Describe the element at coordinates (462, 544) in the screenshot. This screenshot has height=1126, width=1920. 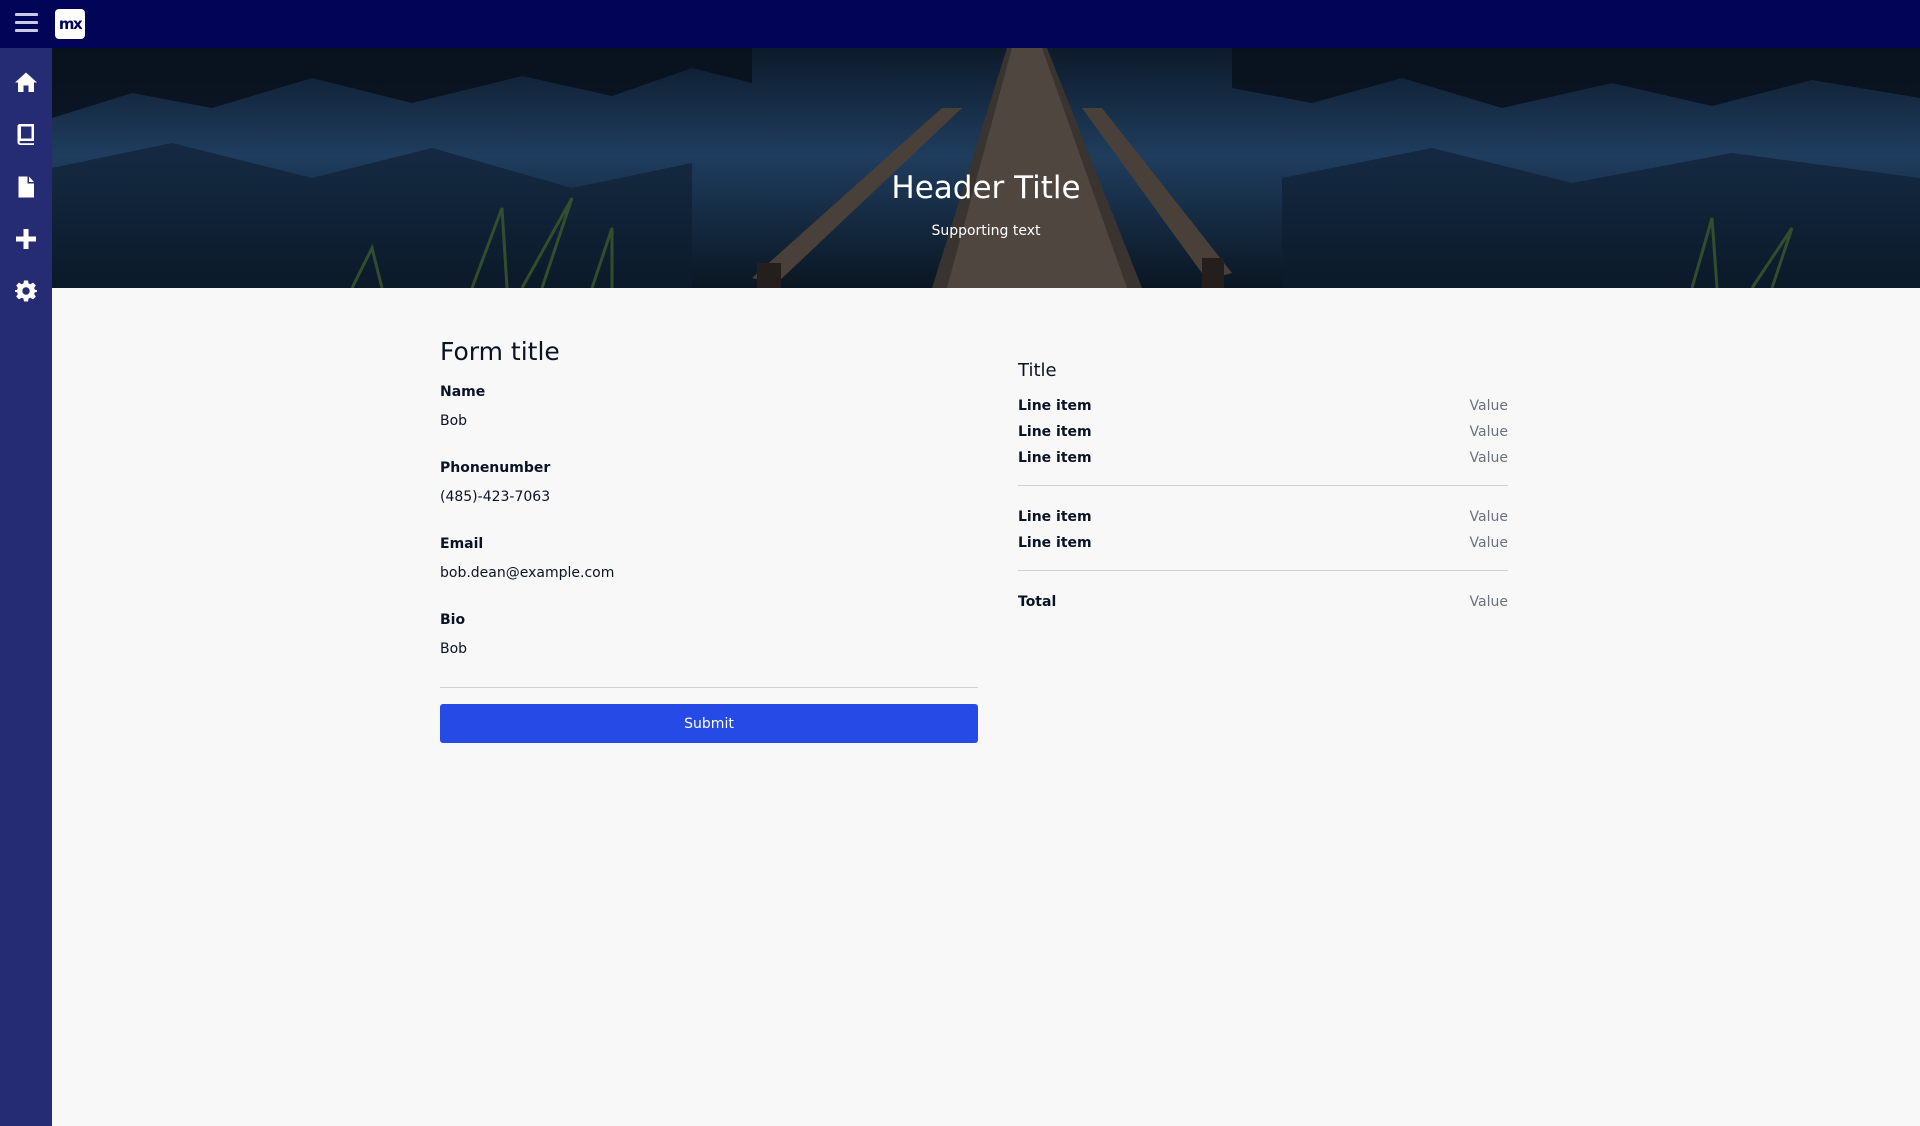
I see `email-label: Email` at that location.